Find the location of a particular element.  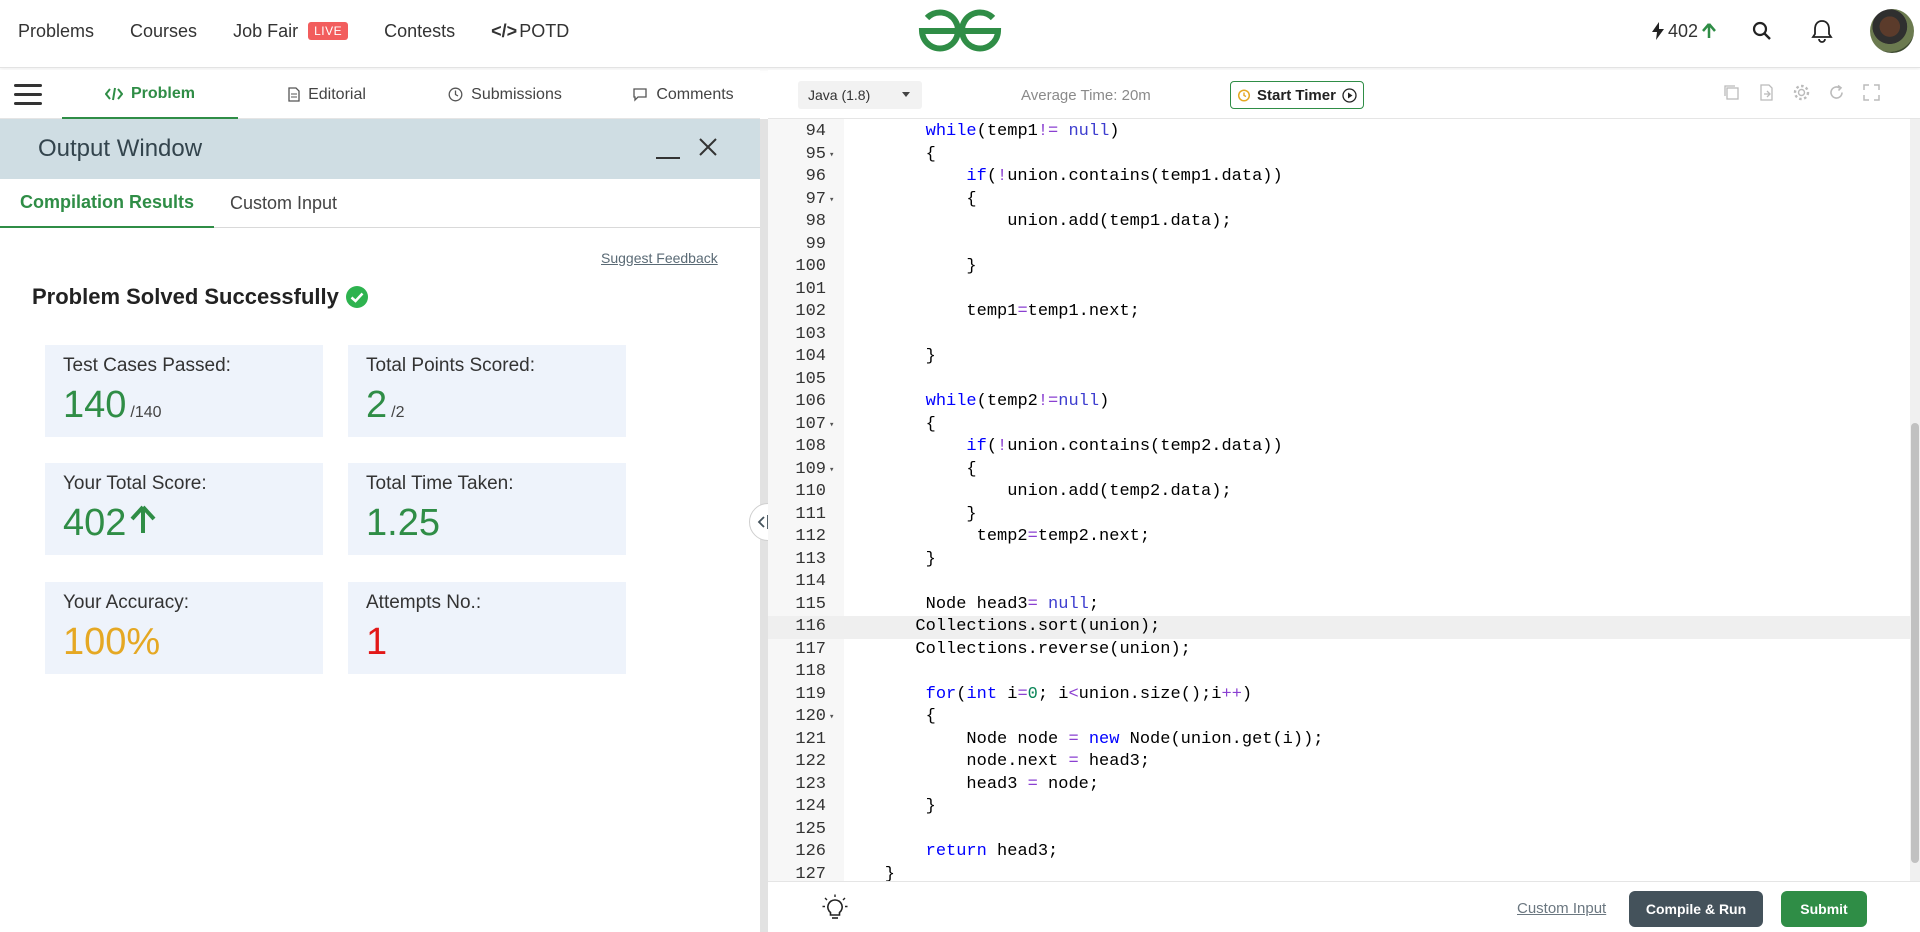

fullscreen-icon is located at coordinates (1871, 92).